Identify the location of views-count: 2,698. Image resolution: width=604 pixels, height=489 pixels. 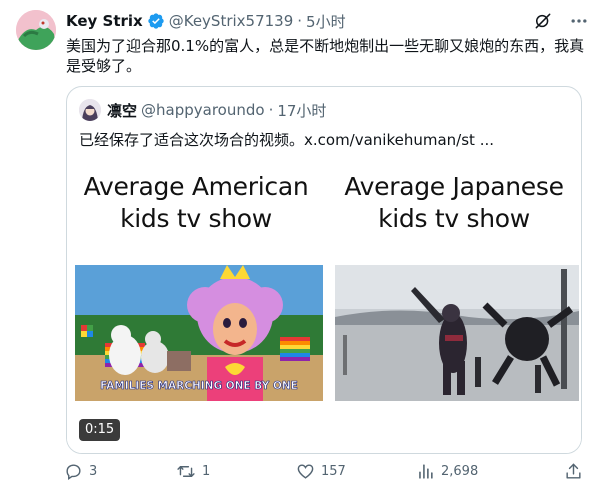
(460, 471).